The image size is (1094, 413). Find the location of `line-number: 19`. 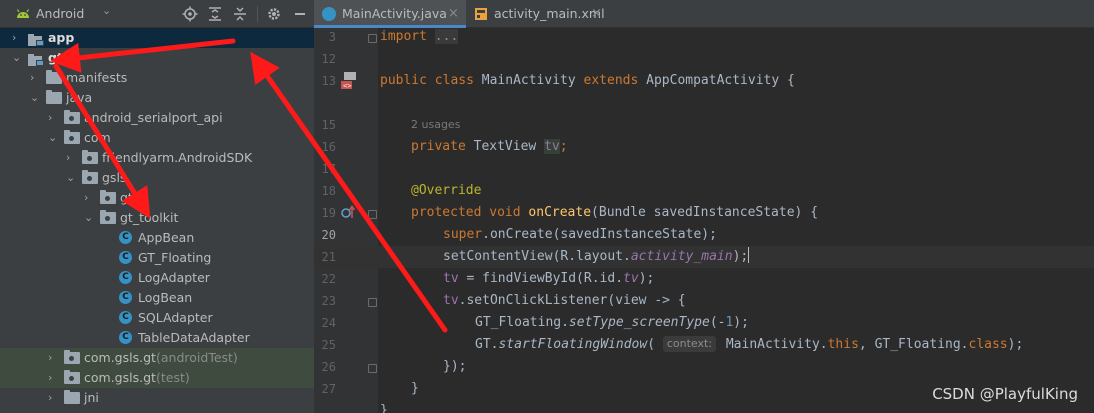

line-number: 19 is located at coordinates (328, 213).